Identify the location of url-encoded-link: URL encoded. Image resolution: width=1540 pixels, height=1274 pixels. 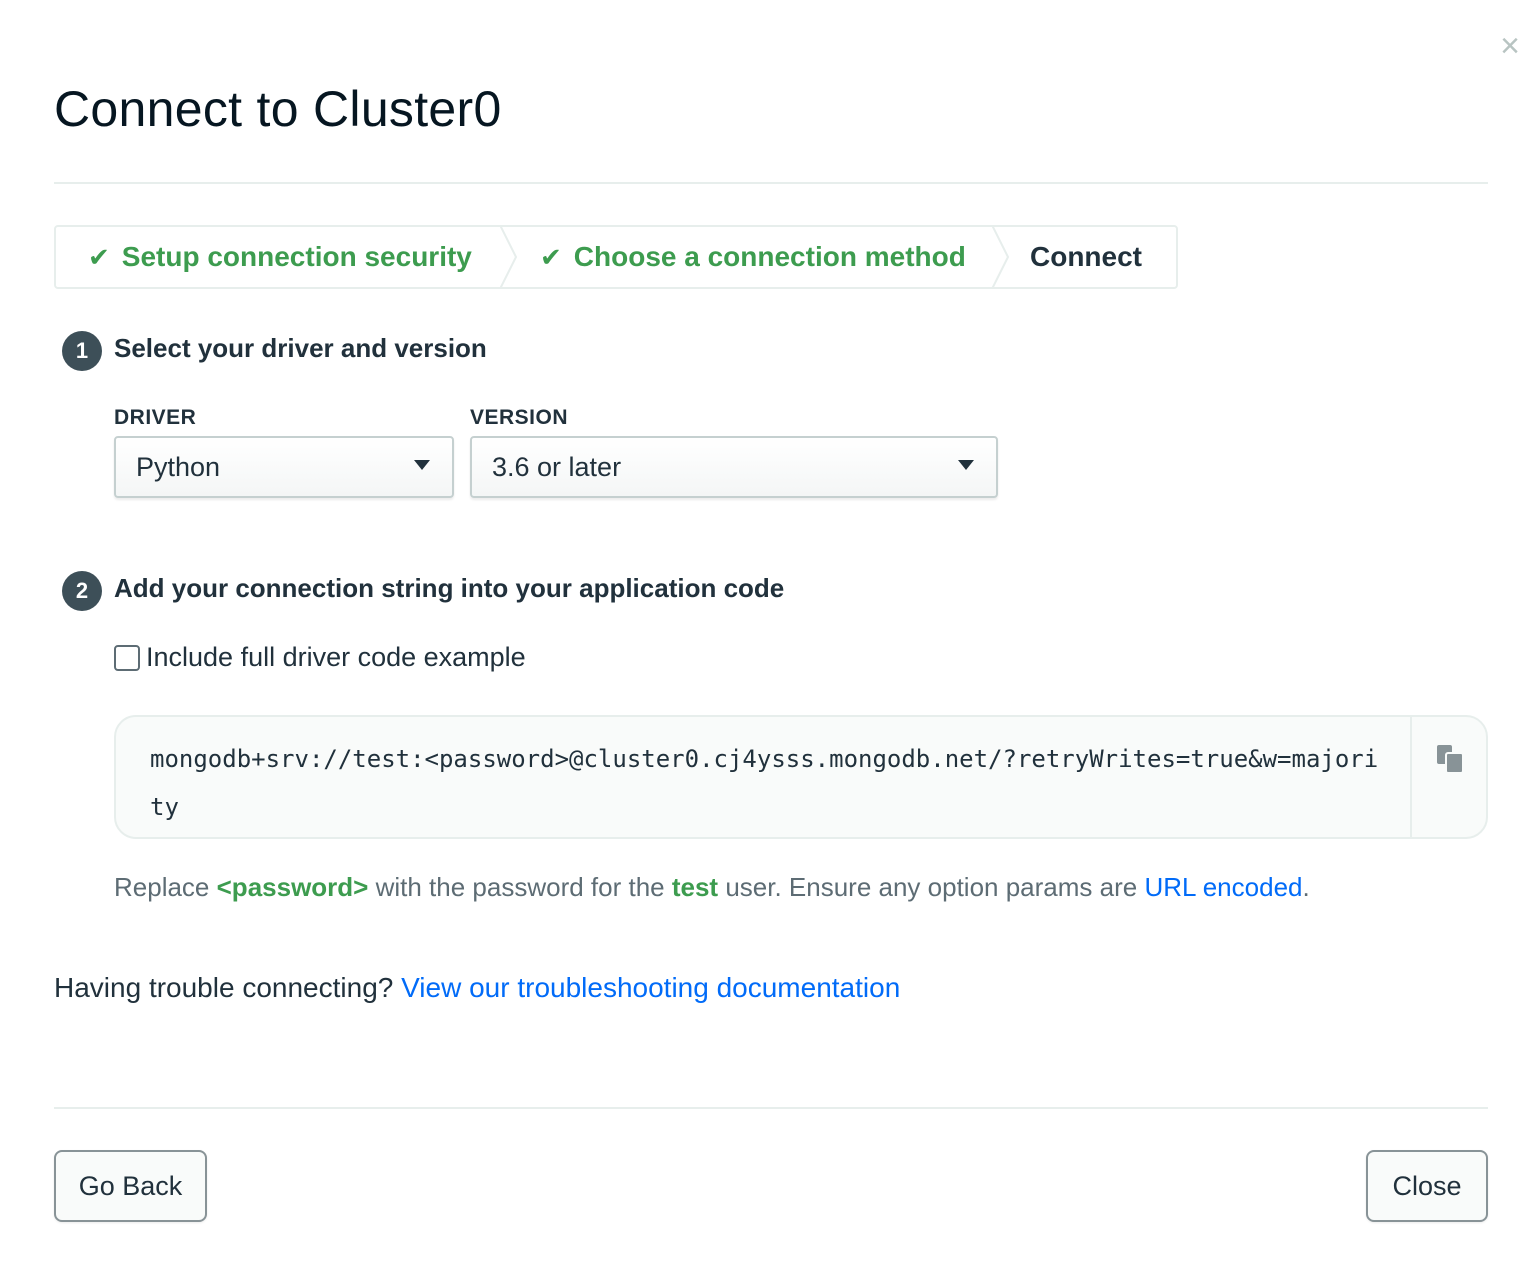
(1223, 887).